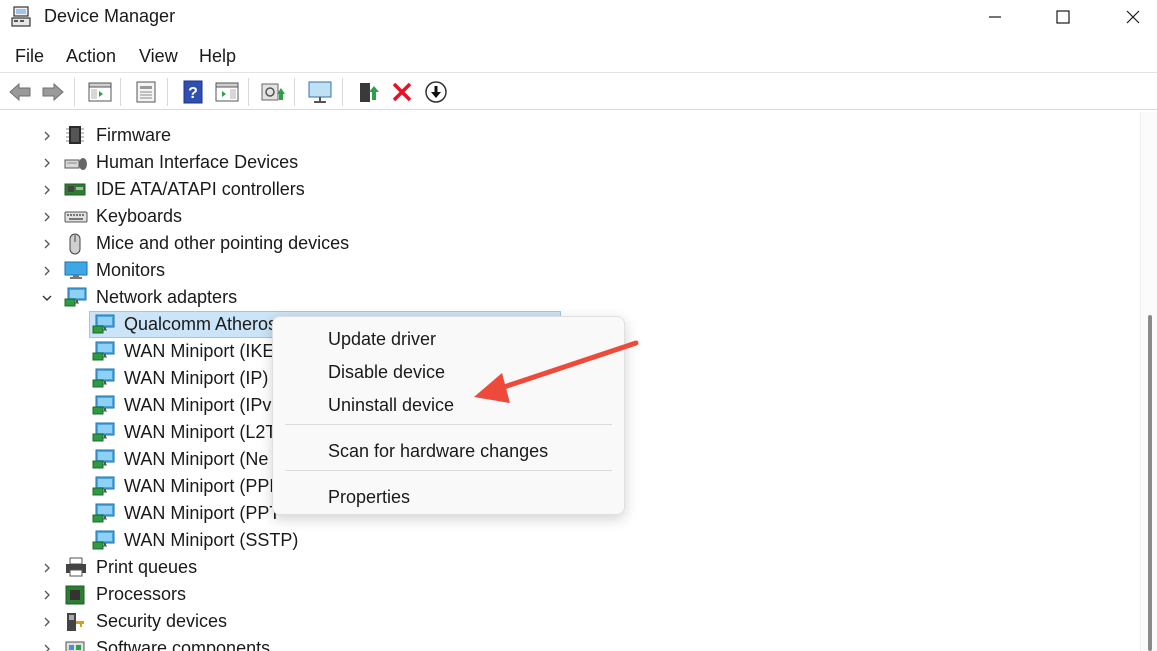  Describe the element at coordinates (570, 643) in the screenshot. I see `tree-category-row: Software components` at that location.